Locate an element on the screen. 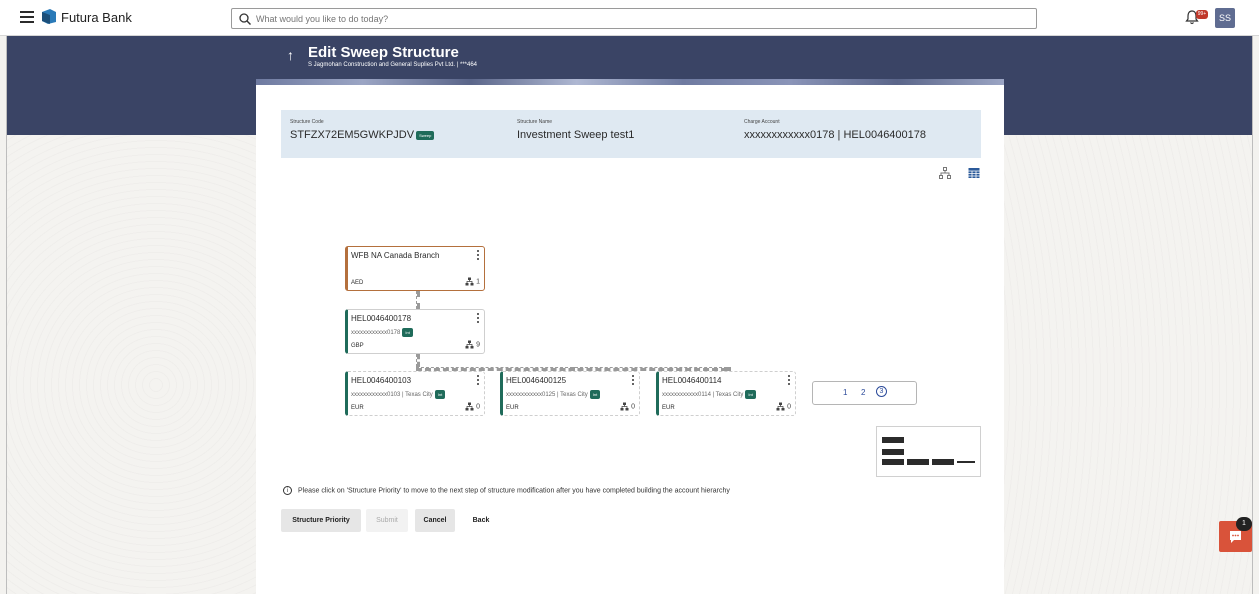 The width and height of the screenshot is (1259, 594). structure-code-value: STFZX72EM5GWKPJDV Sweep is located at coordinates (362, 135).